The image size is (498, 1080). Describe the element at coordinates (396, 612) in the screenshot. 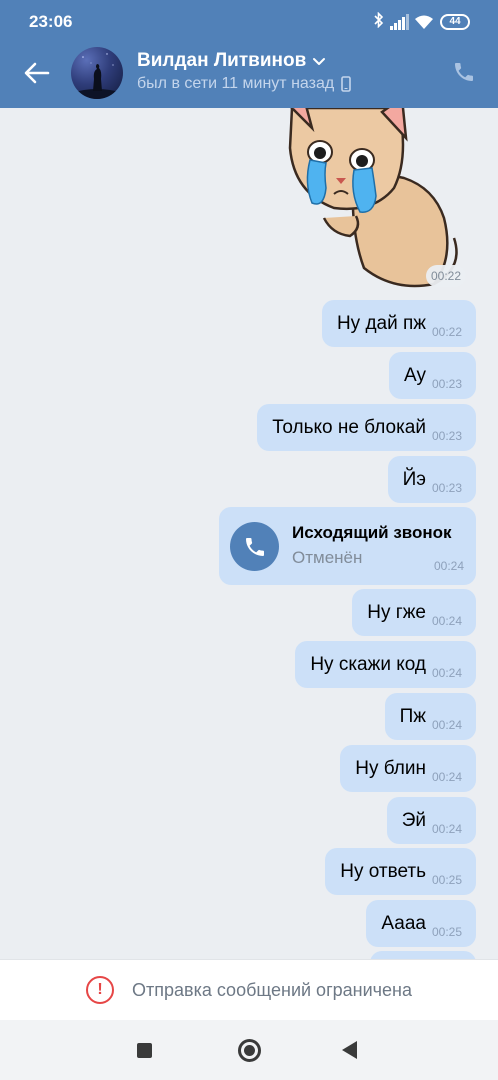

I see `message-text: Ну гже` at that location.